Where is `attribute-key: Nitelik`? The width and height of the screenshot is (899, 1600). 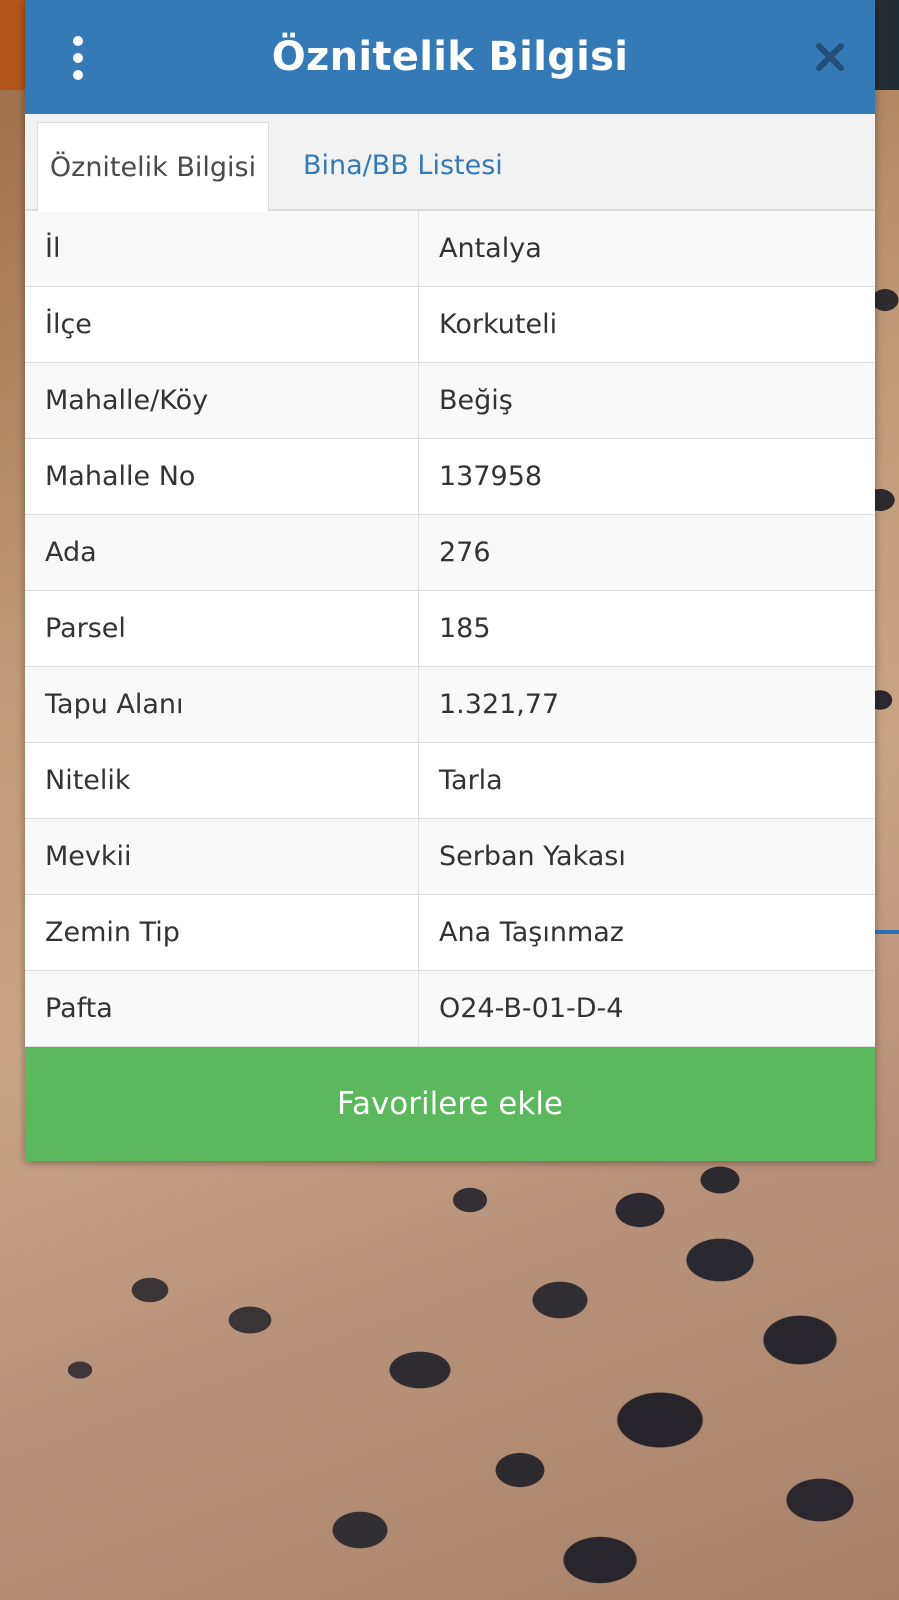 attribute-key: Nitelik is located at coordinates (222, 780).